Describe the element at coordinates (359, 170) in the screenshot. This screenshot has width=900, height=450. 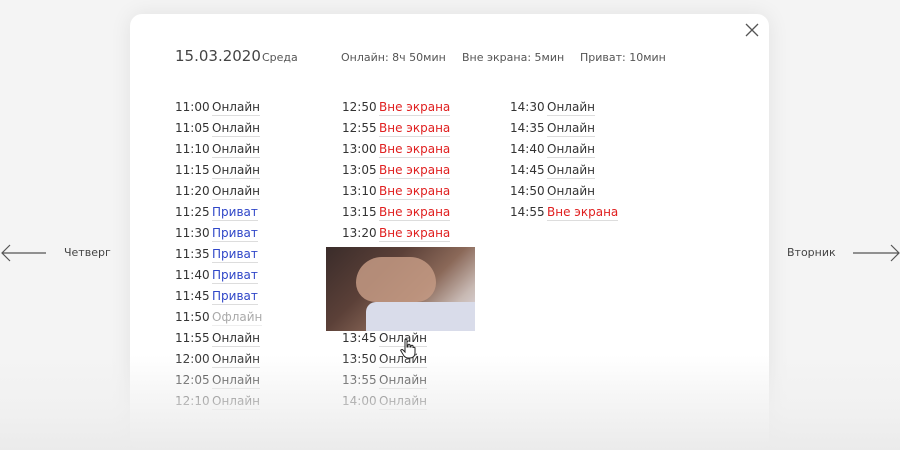
I see `slot-time: 13:05` at that location.